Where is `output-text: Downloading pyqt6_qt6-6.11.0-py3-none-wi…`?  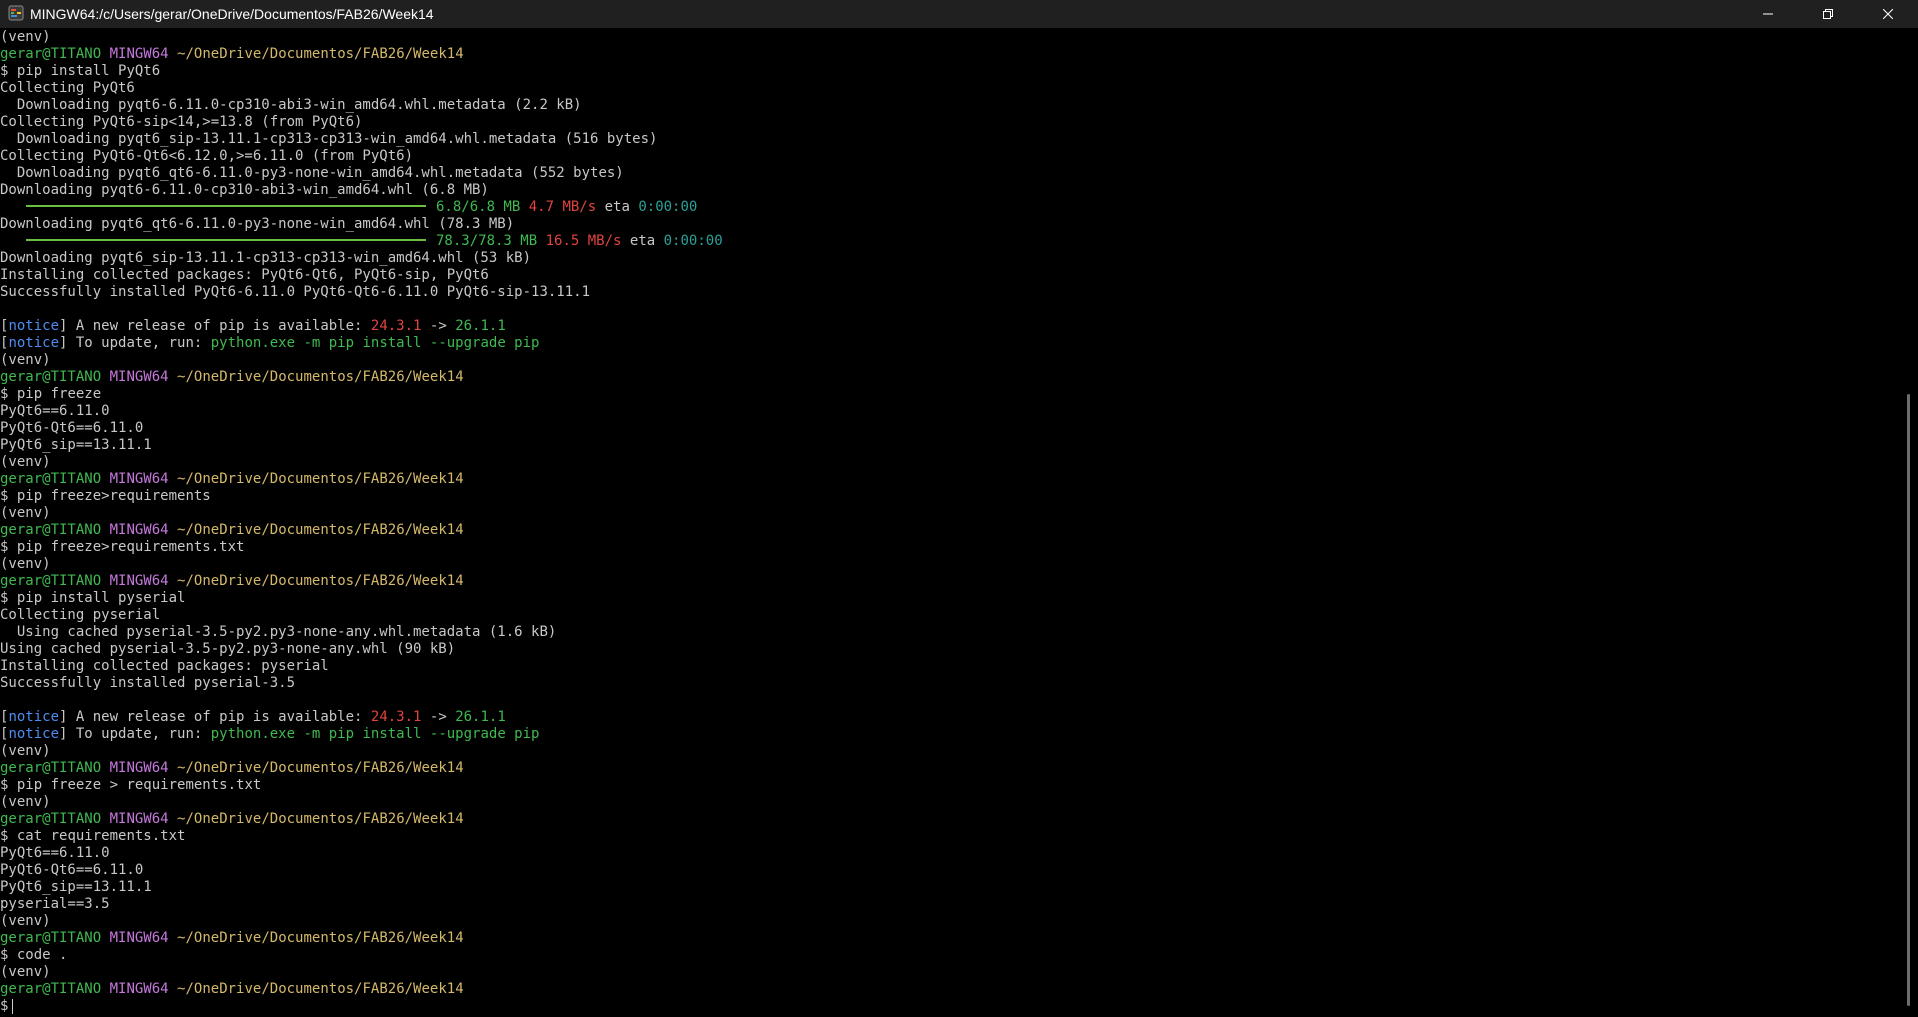 output-text: Downloading pyqt6_qt6-6.11.0-py3-none-wi… is located at coordinates (312, 173).